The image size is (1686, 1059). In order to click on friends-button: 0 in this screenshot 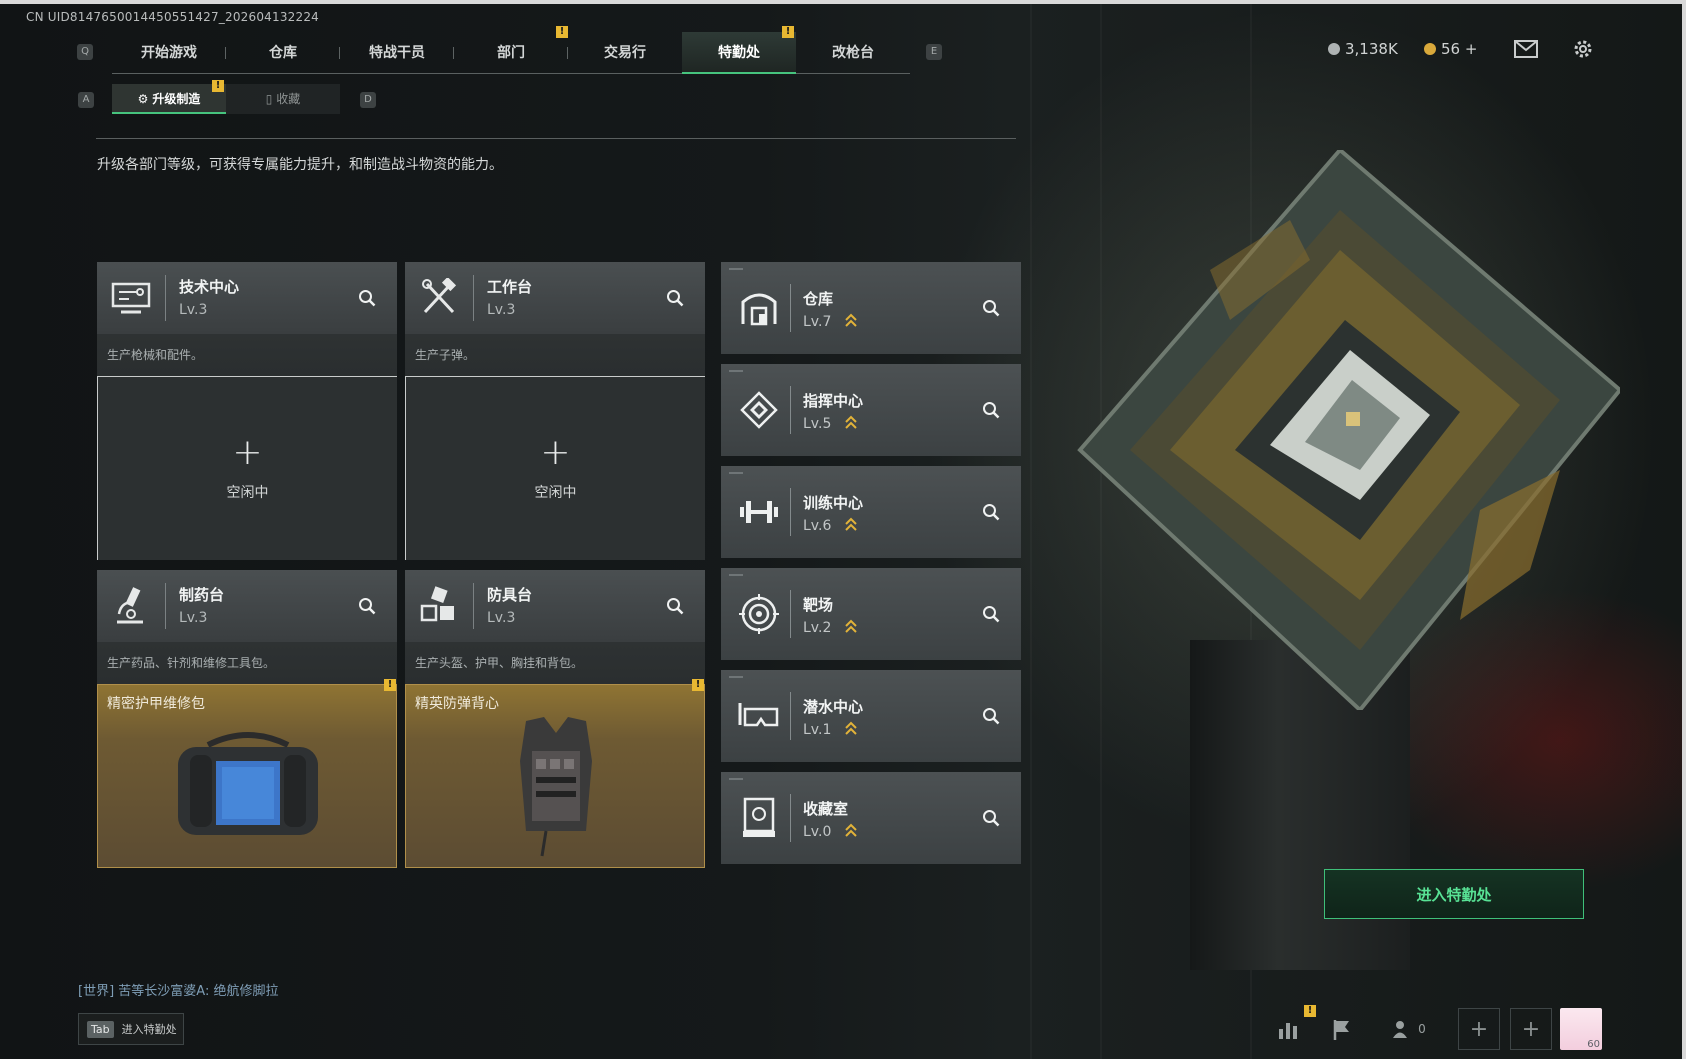, I will do `click(1409, 1029)`.